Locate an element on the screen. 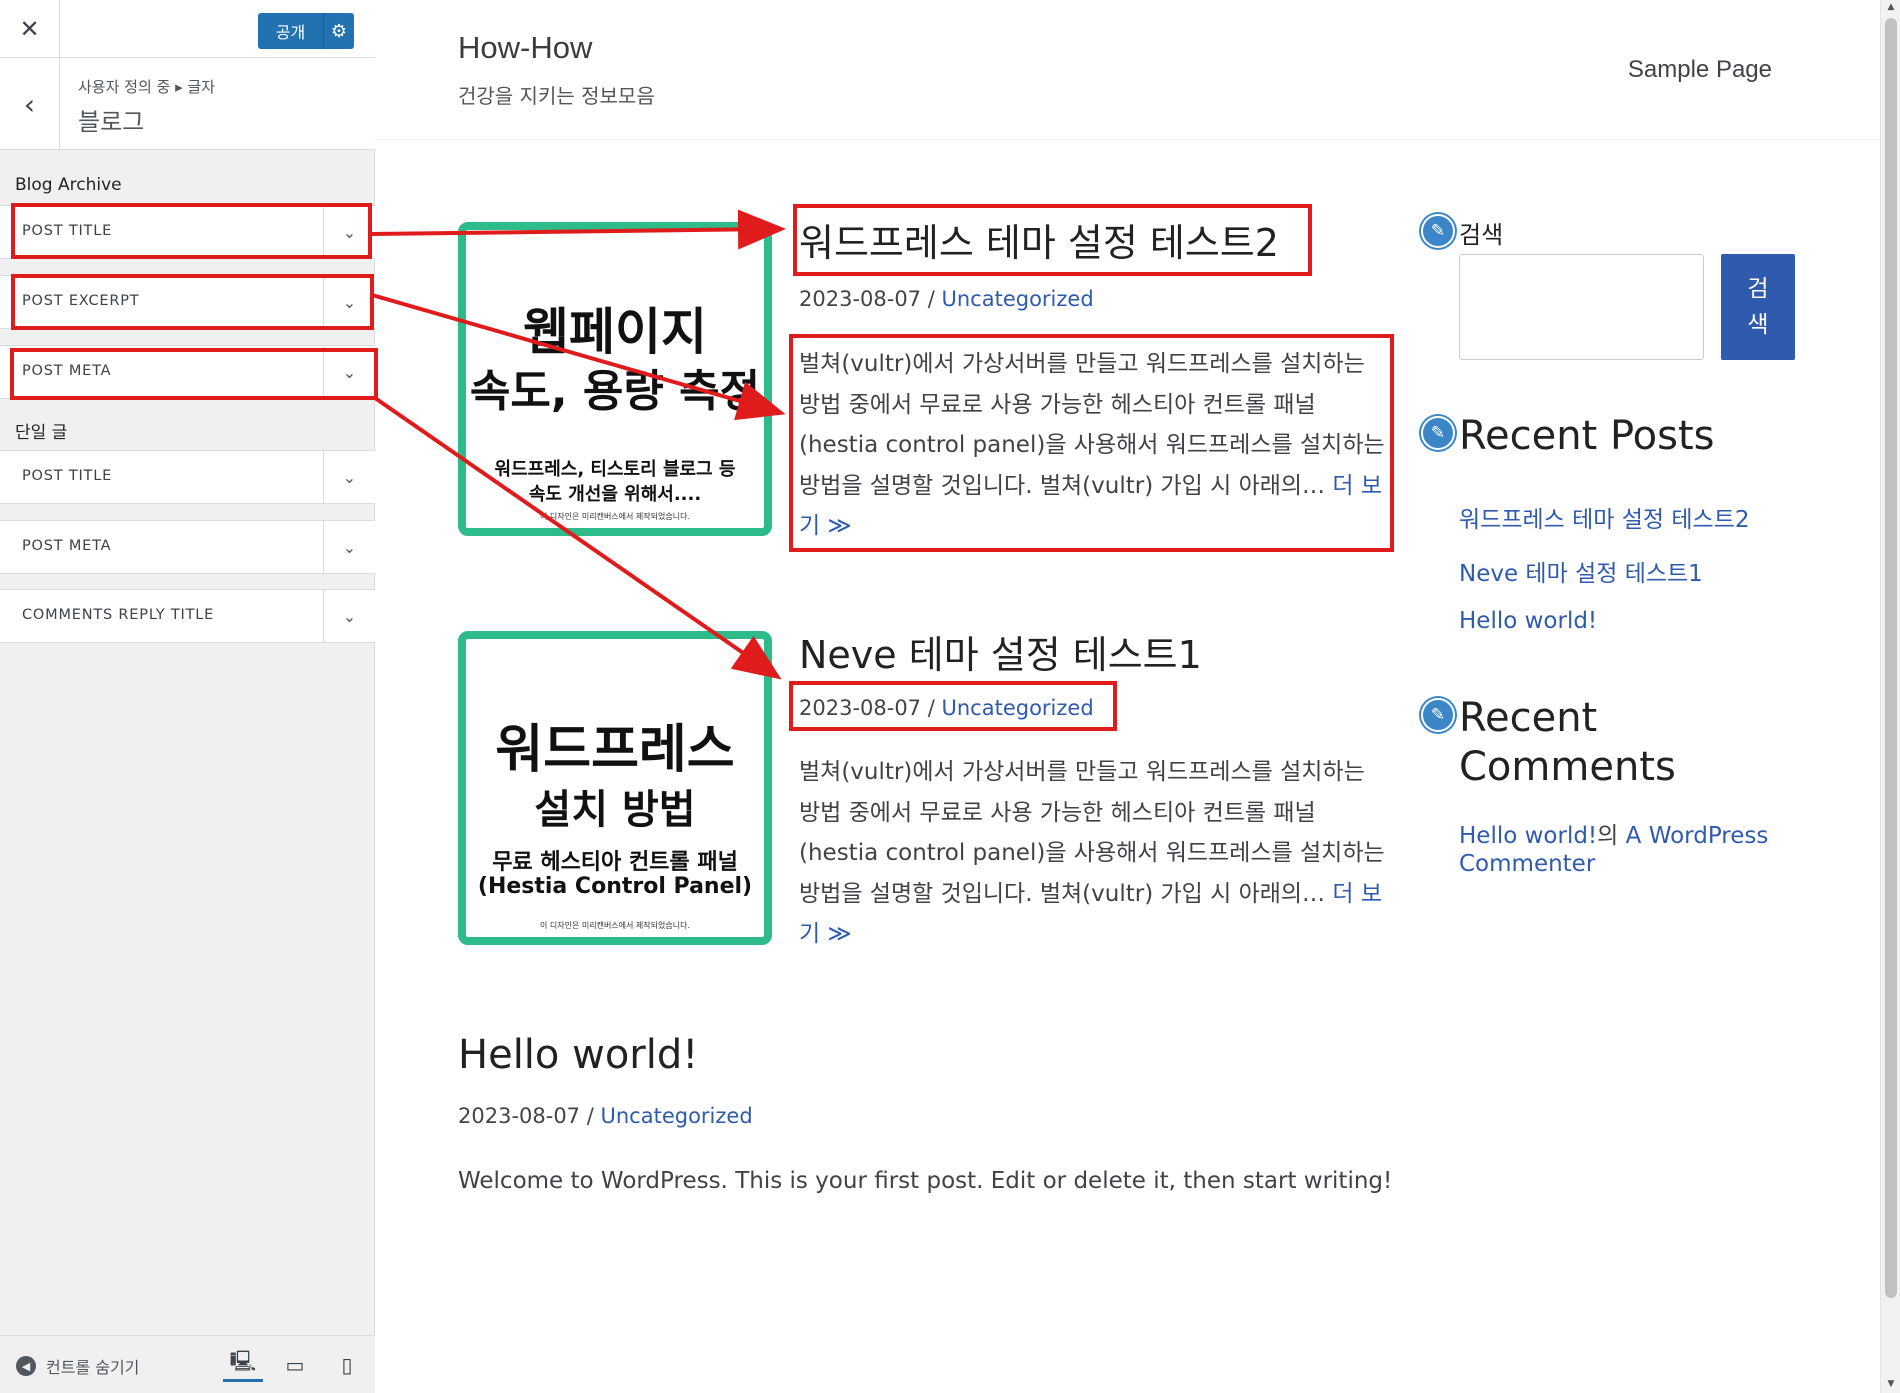 The width and height of the screenshot is (1900, 1393). comment-post-link: Hello world! is located at coordinates (1528, 836).